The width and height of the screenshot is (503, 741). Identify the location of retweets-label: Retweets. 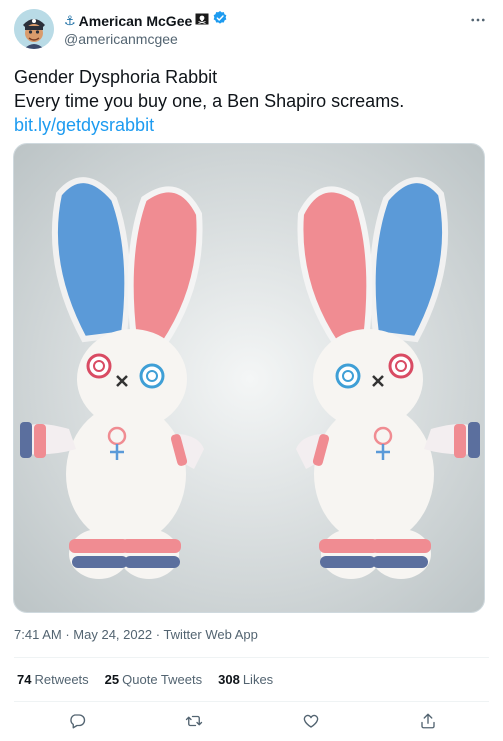
(61, 679).